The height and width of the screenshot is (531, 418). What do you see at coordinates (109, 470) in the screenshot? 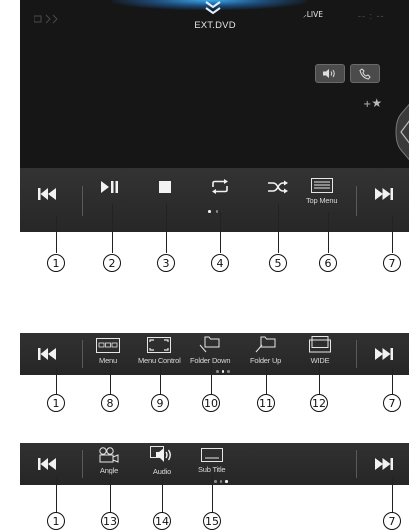
I see `angle-label: Angle` at bounding box center [109, 470].